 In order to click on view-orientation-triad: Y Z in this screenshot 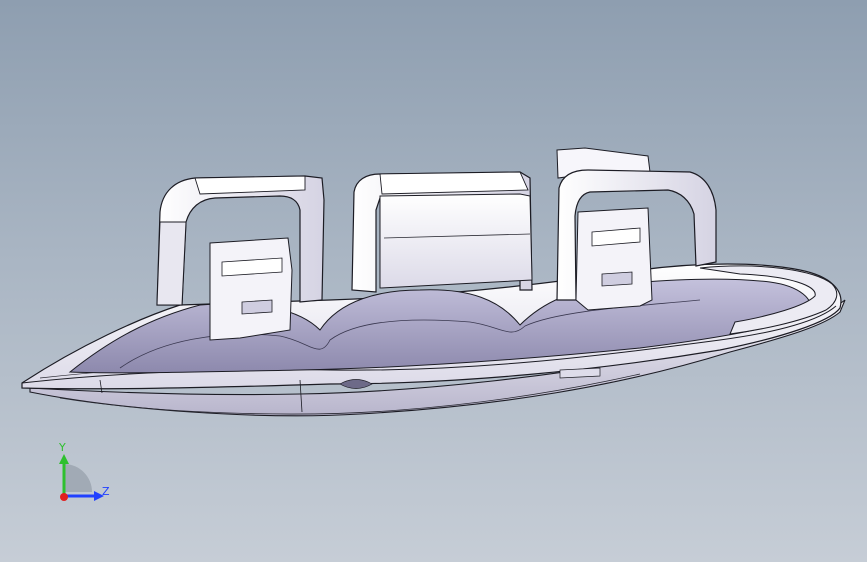, I will do `click(85, 478)`.